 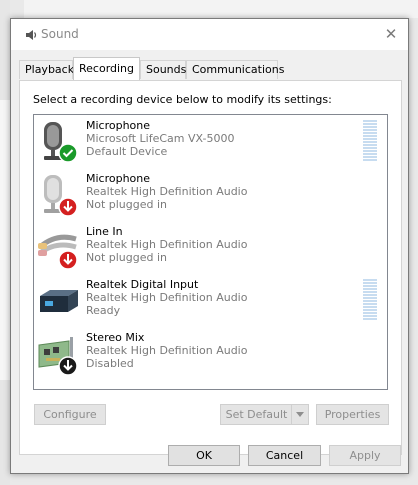 What do you see at coordinates (59, 301) in the screenshot?
I see `digital-input-box-icon` at bounding box center [59, 301].